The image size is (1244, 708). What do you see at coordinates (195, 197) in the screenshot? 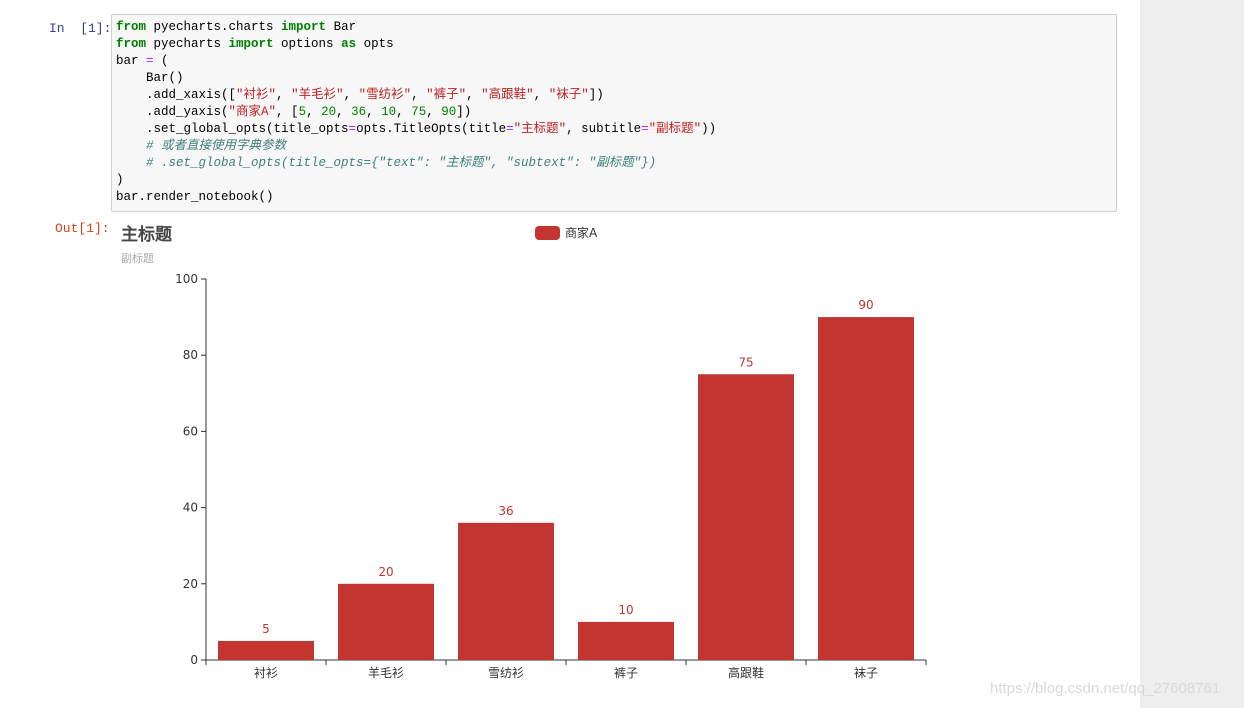
I see `code-line: bar.render_notebook()` at bounding box center [195, 197].